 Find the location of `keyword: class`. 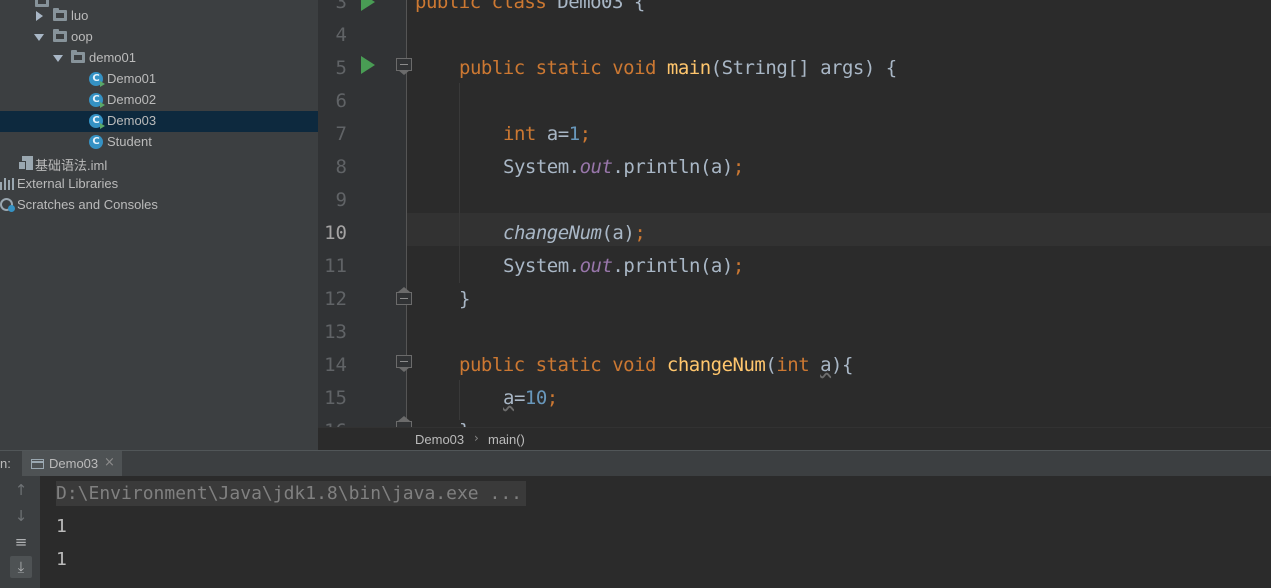

keyword: class is located at coordinates (519, 6).